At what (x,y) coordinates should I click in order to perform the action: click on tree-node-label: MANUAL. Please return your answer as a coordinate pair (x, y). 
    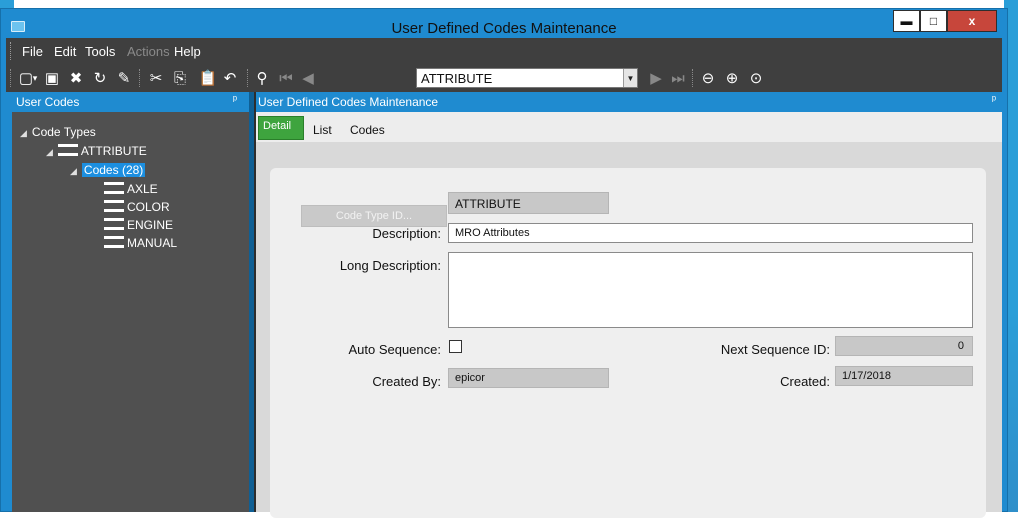
    Looking at the image, I should click on (152, 243).